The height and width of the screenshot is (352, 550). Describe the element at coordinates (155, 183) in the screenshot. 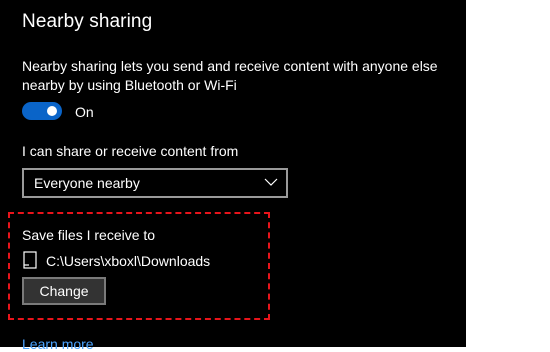

I see `share-from-dropdown: Everyone nearby` at that location.